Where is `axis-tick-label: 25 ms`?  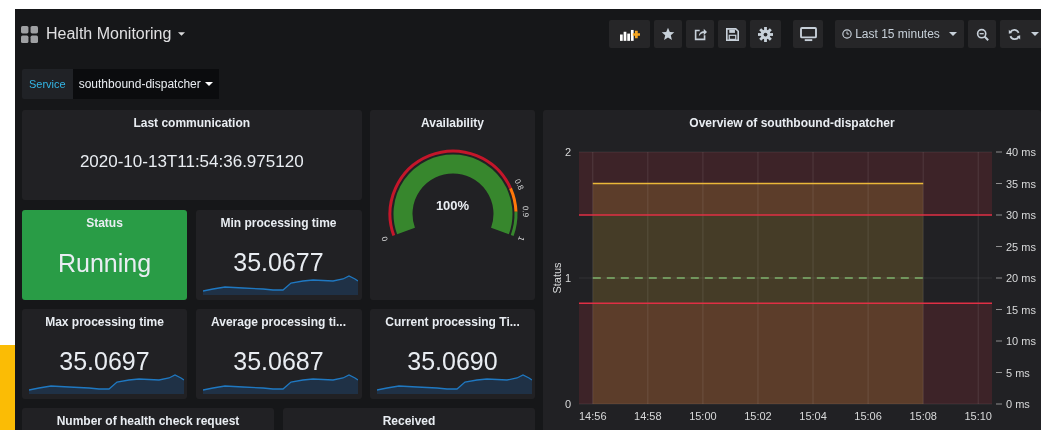 axis-tick-label: 25 ms is located at coordinates (1021, 246).